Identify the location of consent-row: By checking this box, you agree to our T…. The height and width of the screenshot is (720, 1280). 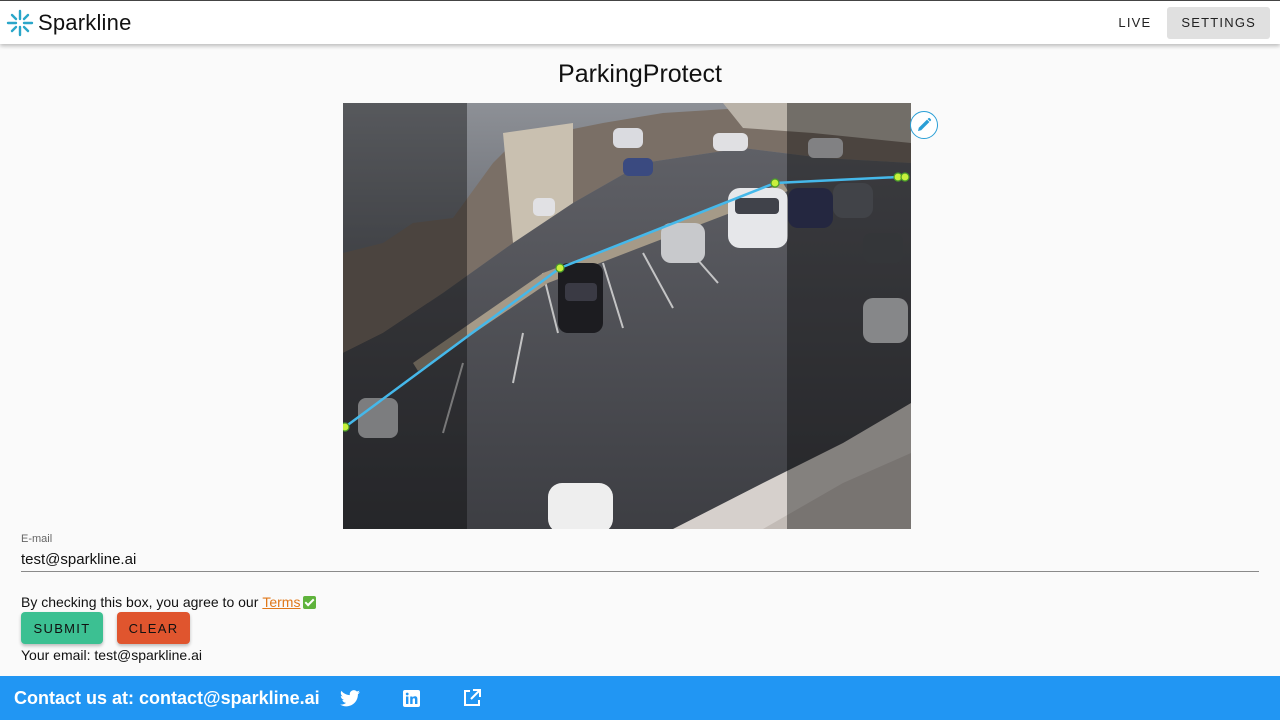
(169, 602).